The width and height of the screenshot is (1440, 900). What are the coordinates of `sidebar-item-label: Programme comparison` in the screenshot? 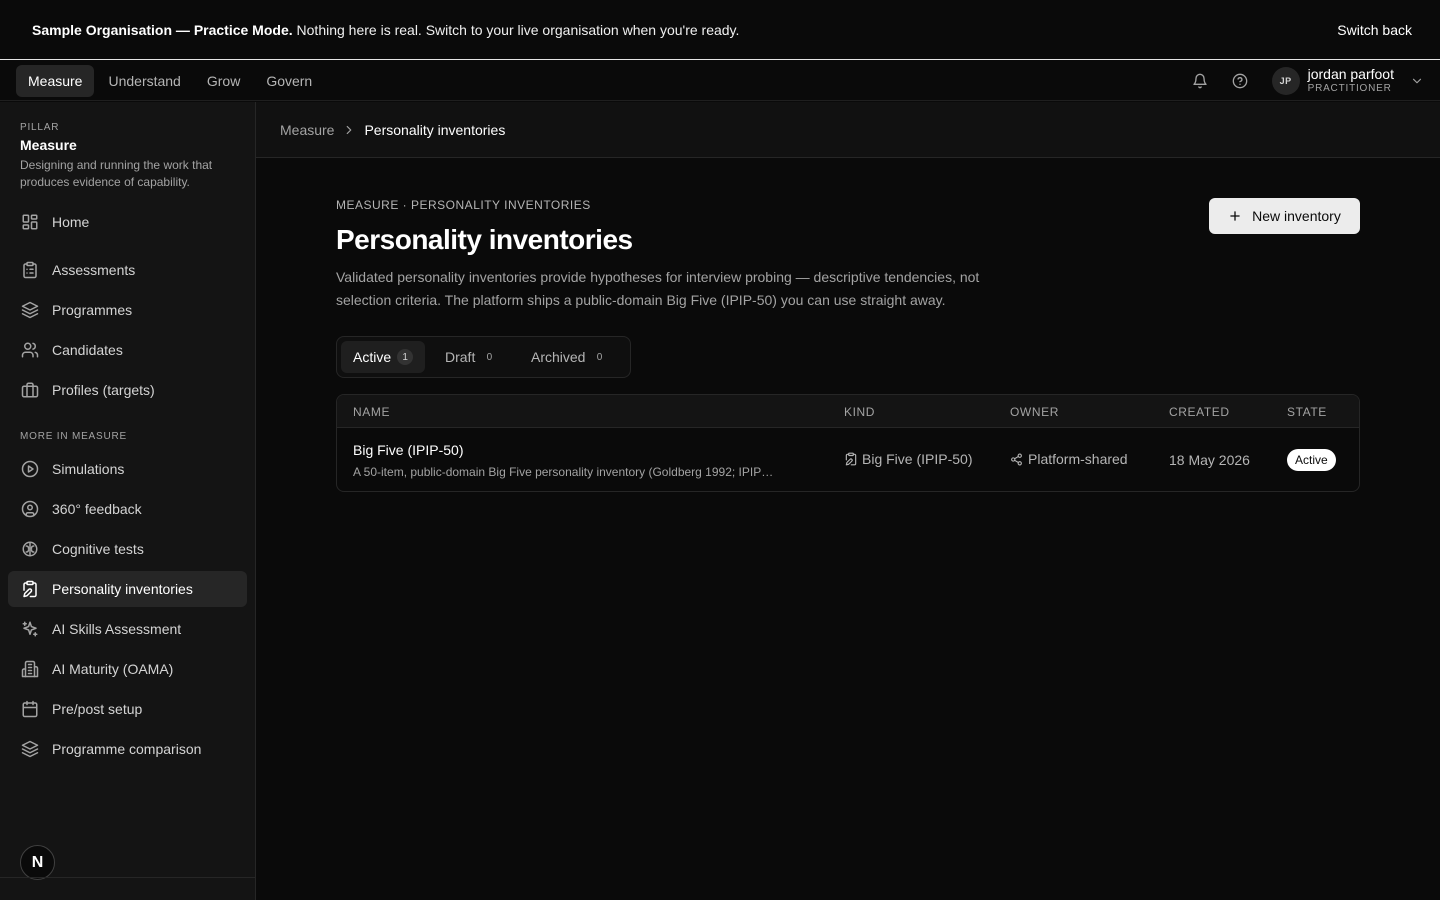 It's located at (127, 749).